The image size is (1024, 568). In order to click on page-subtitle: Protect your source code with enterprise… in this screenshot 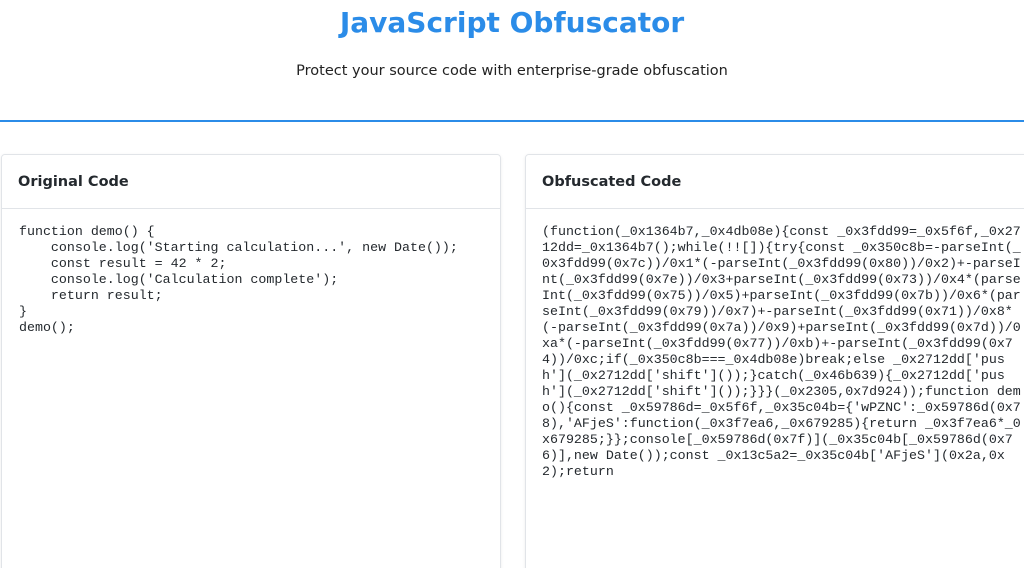, I will do `click(512, 71)`.